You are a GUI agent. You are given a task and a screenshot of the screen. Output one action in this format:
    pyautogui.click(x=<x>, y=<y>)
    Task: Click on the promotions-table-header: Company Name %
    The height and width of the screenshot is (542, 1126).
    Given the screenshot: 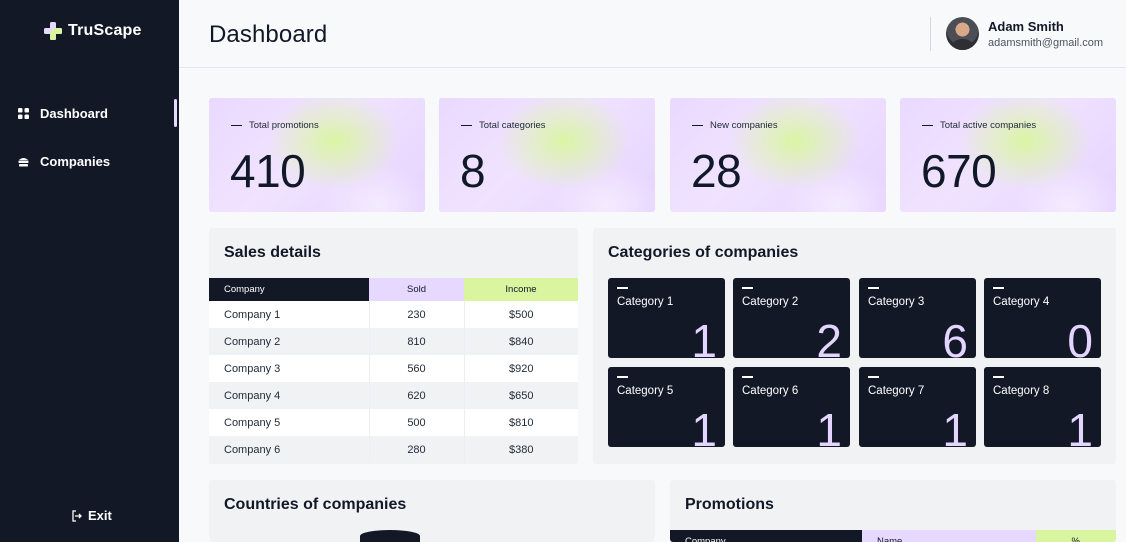 What is the action you would take?
    pyautogui.click(x=893, y=536)
    